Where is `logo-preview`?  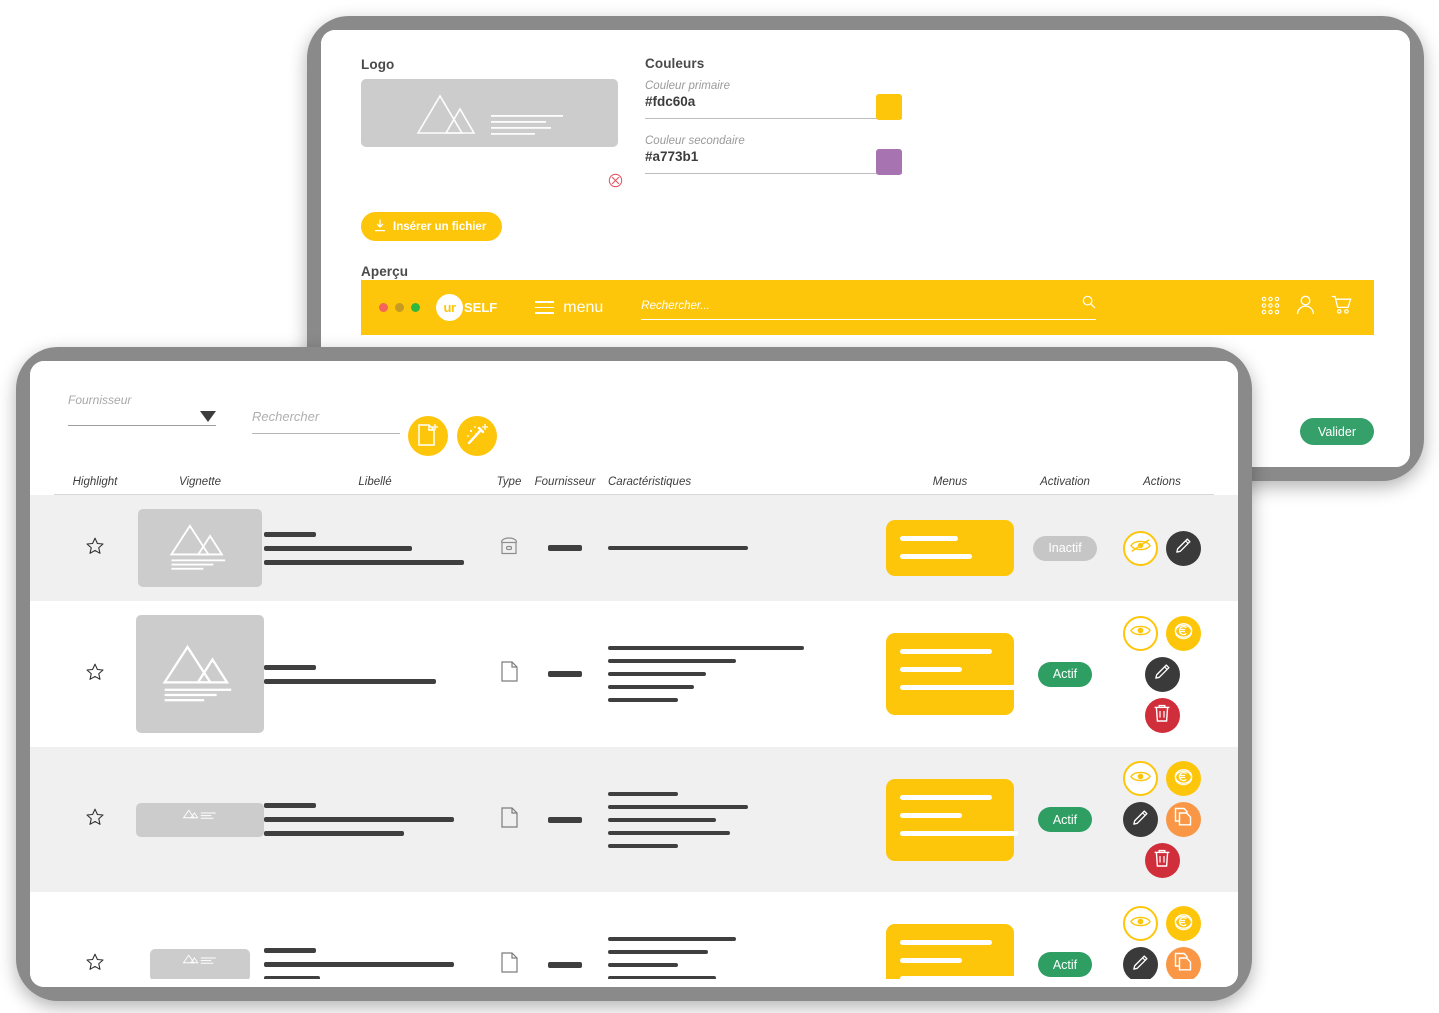 logo-preview is located at coordinates (489, 113).